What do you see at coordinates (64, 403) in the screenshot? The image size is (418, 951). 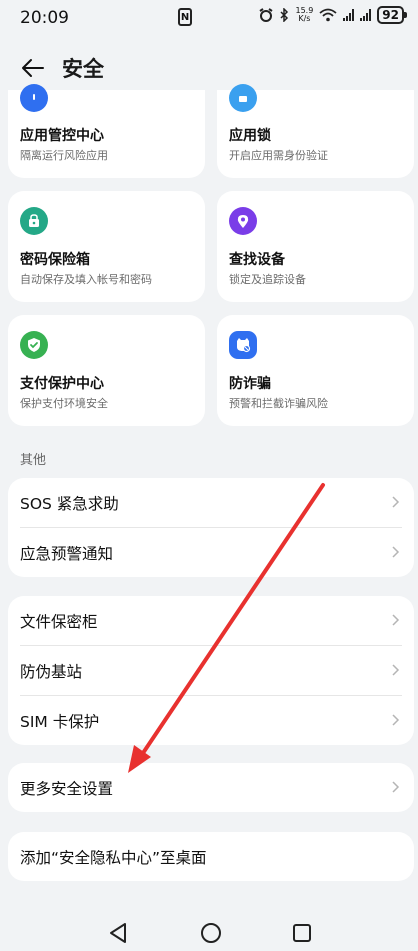 I see `grid-card-subtitle: 保护支付环境安全` at bounding box center [64, 403].